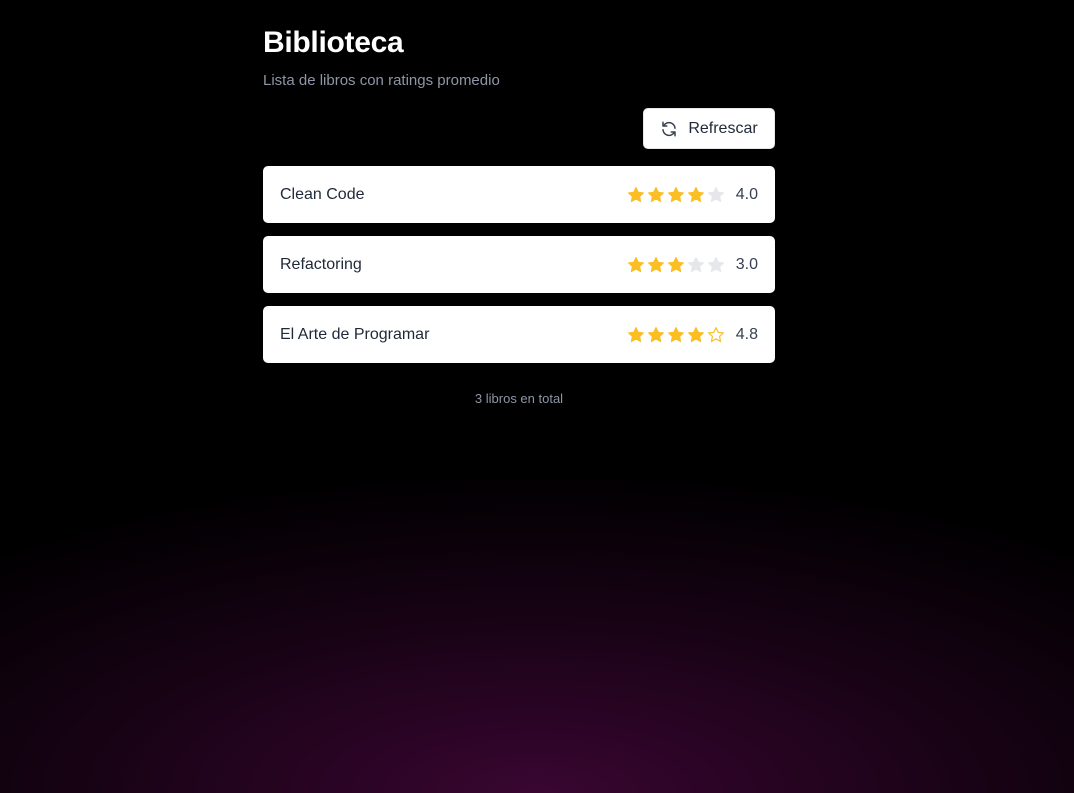 The height and width of the screenshot is (793, 1074). I want to click on book-rating: 4.0, so click(692, 195).